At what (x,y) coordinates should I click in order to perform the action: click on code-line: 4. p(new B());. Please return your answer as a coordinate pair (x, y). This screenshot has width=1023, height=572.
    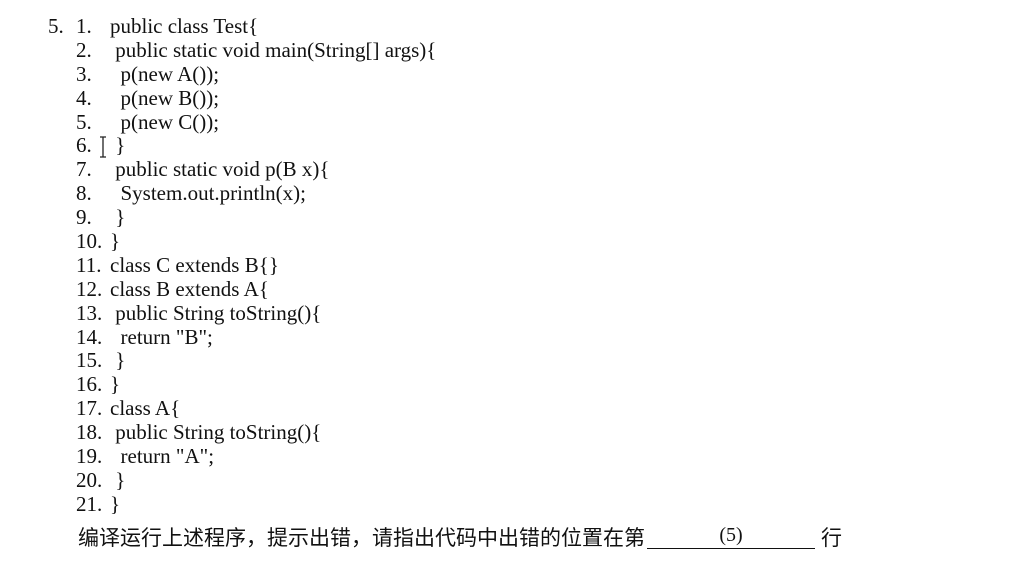
    Looking at the image, I should click on (256, 98).